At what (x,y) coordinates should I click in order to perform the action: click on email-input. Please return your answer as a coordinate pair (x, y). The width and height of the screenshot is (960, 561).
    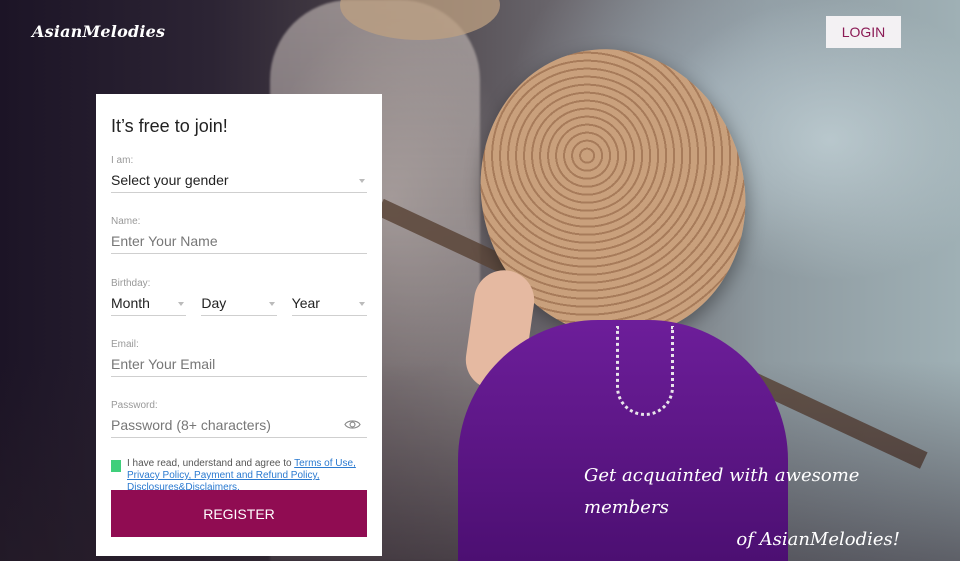
    Looking at the image, I should click on (239, 363).